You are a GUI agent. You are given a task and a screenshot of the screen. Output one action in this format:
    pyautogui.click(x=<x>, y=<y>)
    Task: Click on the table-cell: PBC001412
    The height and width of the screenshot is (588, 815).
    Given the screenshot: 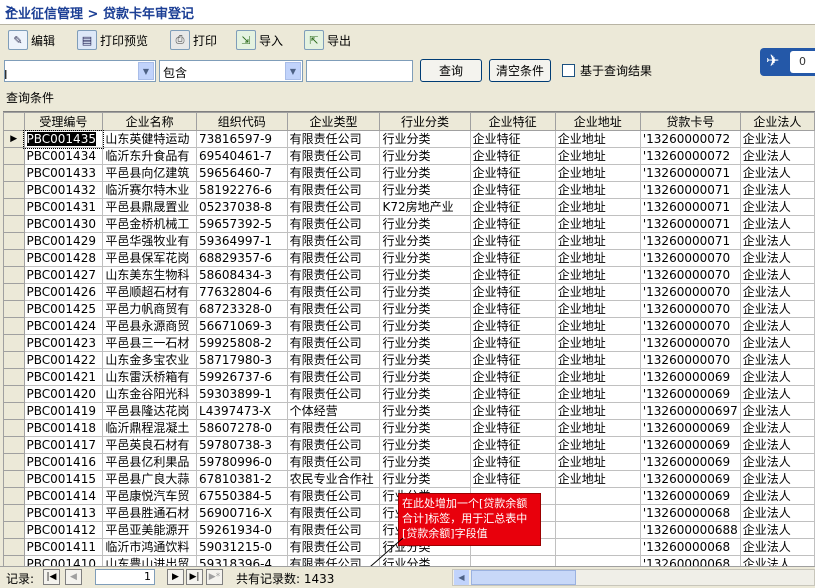 What is the action you would take?
    pyautogui.click(x=63, y=530)
    